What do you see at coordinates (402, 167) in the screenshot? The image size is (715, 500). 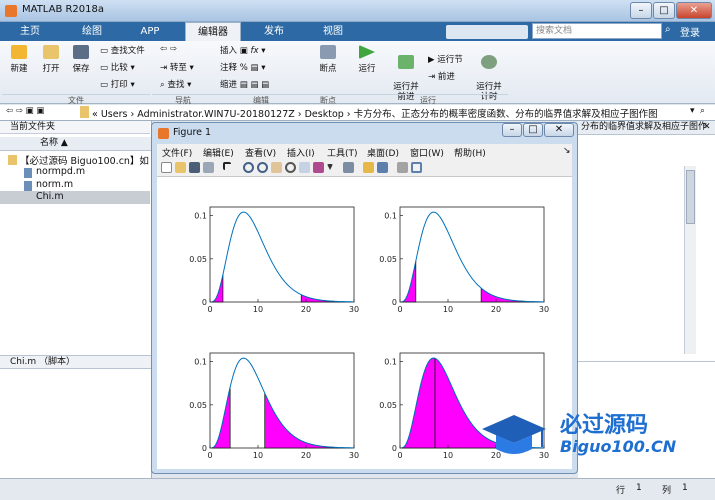 I see `hide-tools-icon` at bounding box center [402, 167].